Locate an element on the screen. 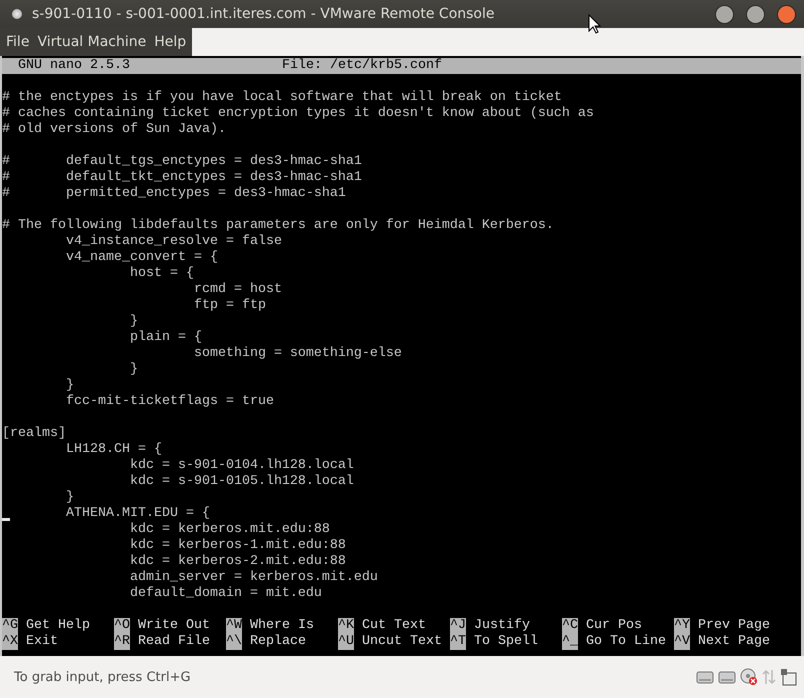 The height and width of the screenshot is (698, 804). shortcut-key: ^W is located at coordinates (234, 626).